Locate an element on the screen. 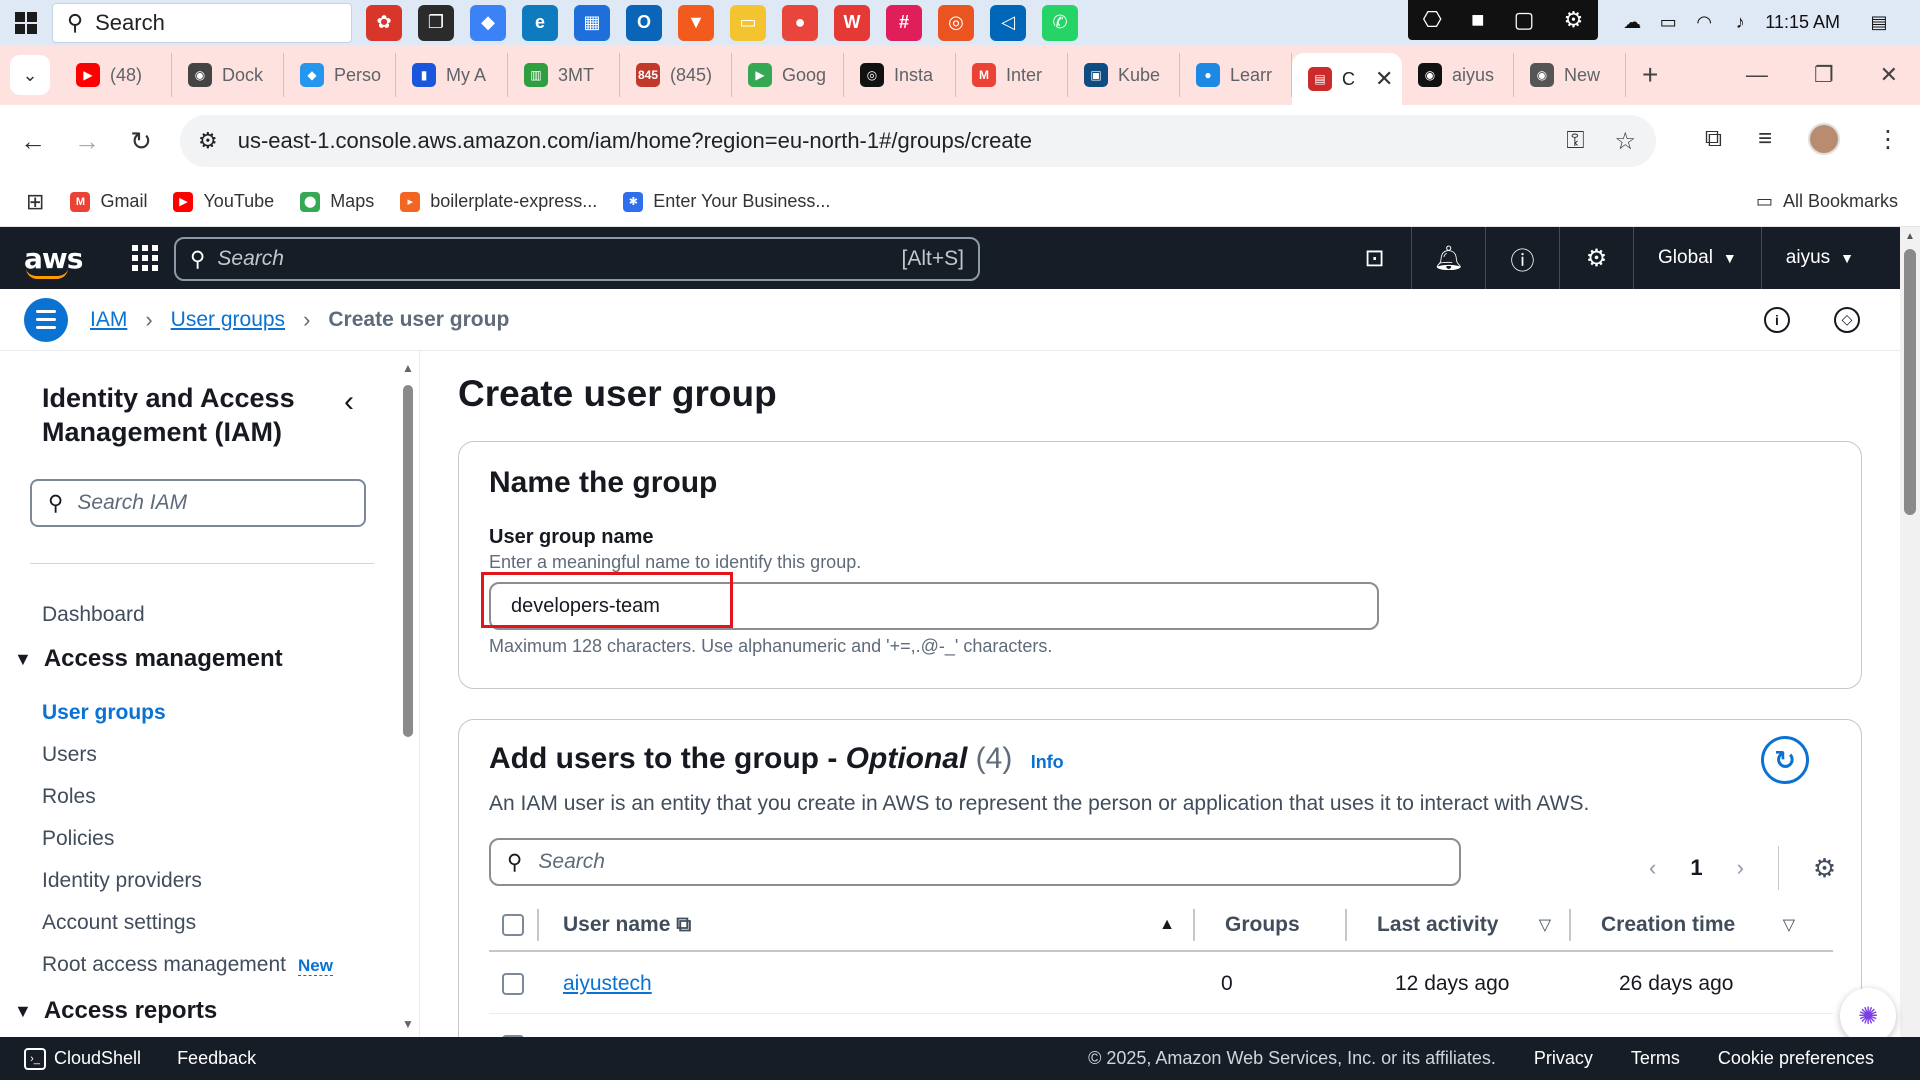  whatsapp-icon: ✆ is located at coordinates (1060, 22).